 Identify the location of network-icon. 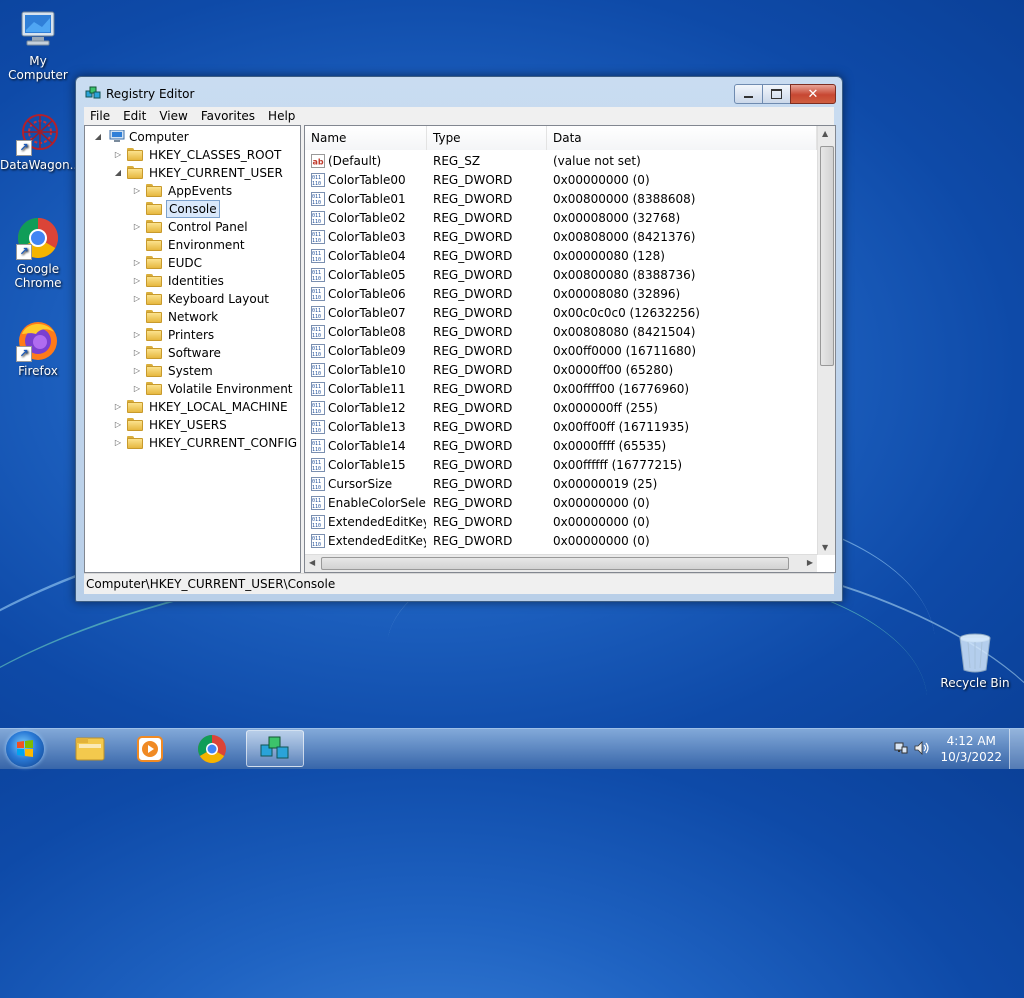
(901, 748).